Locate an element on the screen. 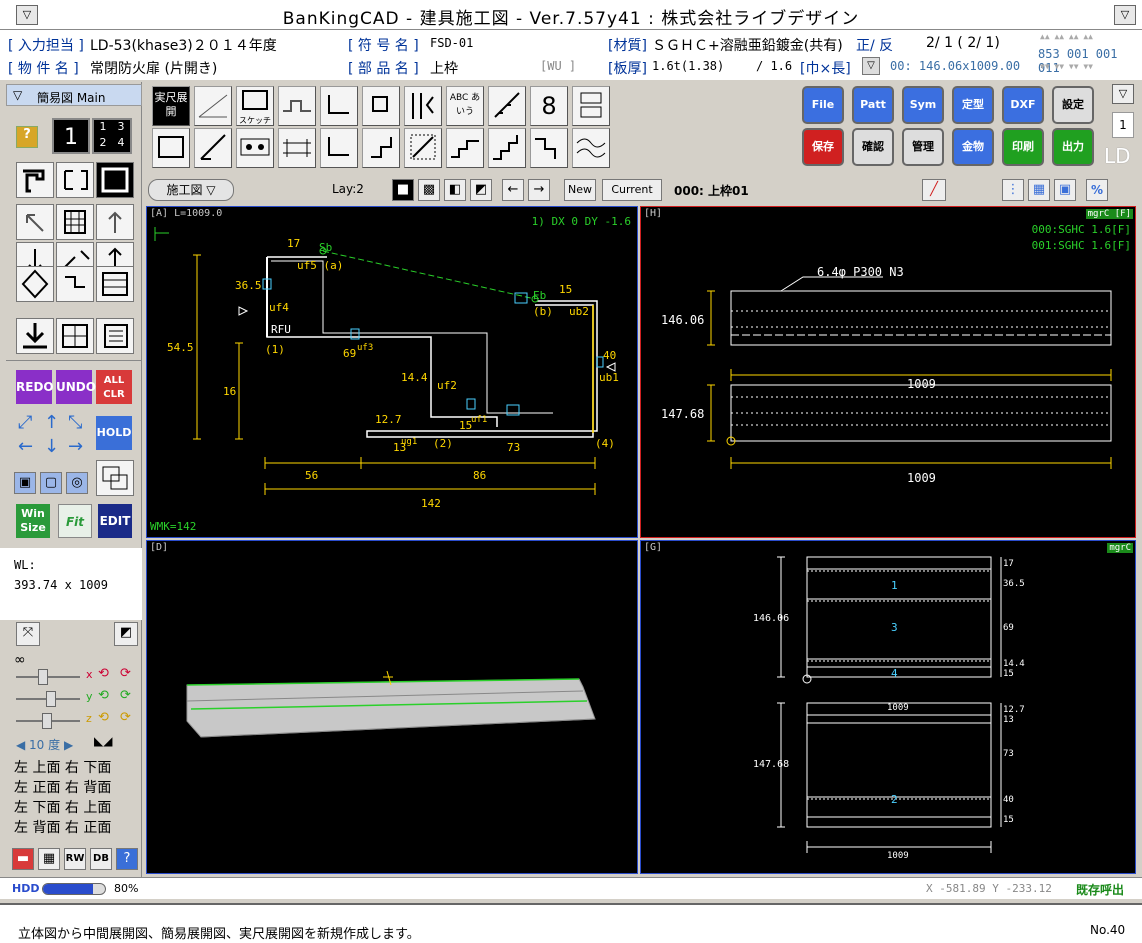 The image size is (1142, 943). slider-y-thumb is located at coordinates (51, 699).